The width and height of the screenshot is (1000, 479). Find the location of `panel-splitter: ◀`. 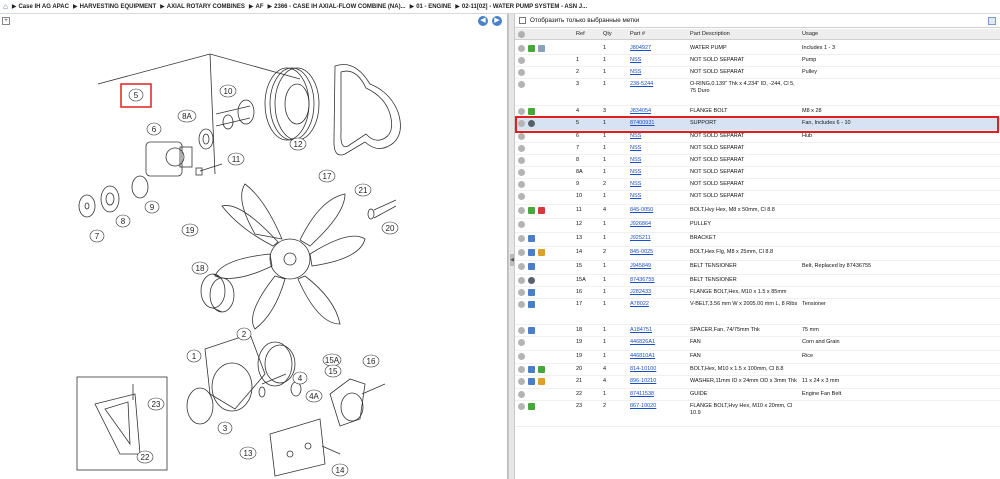

panel-splitter: ◀ is located at coordinates (511, 246).